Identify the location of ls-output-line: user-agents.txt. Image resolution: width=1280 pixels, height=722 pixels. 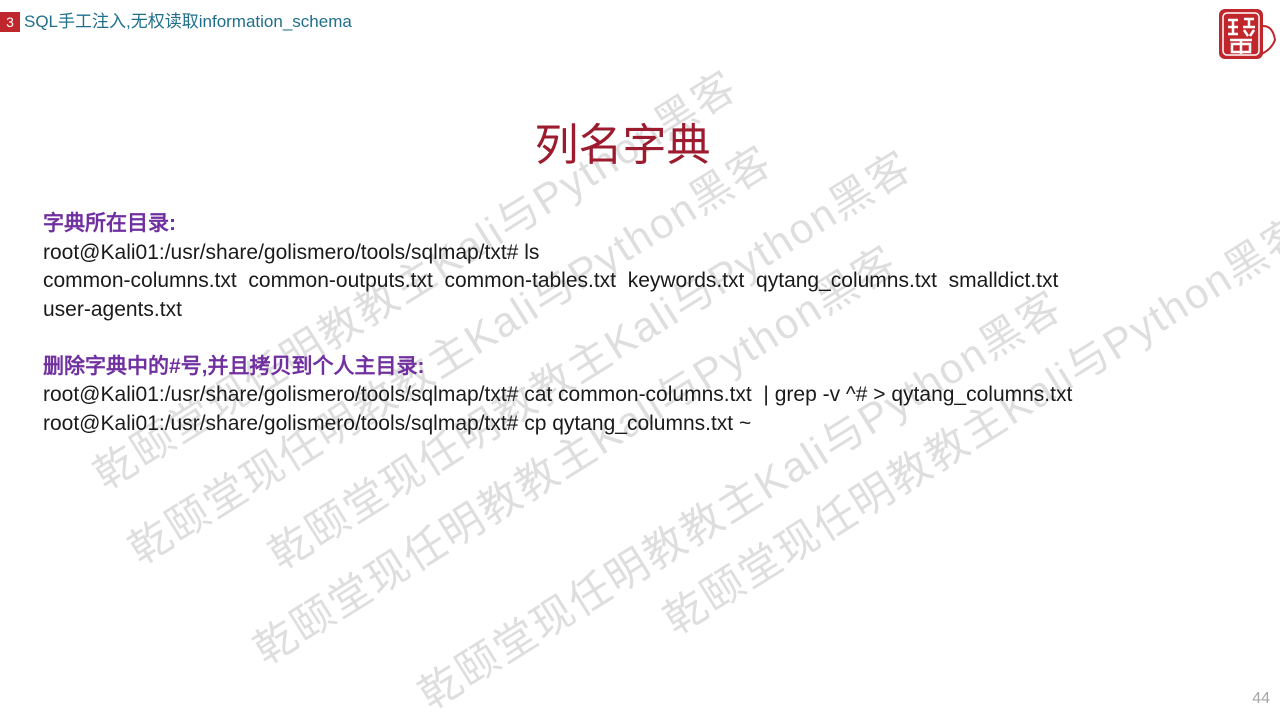
(112, 309).